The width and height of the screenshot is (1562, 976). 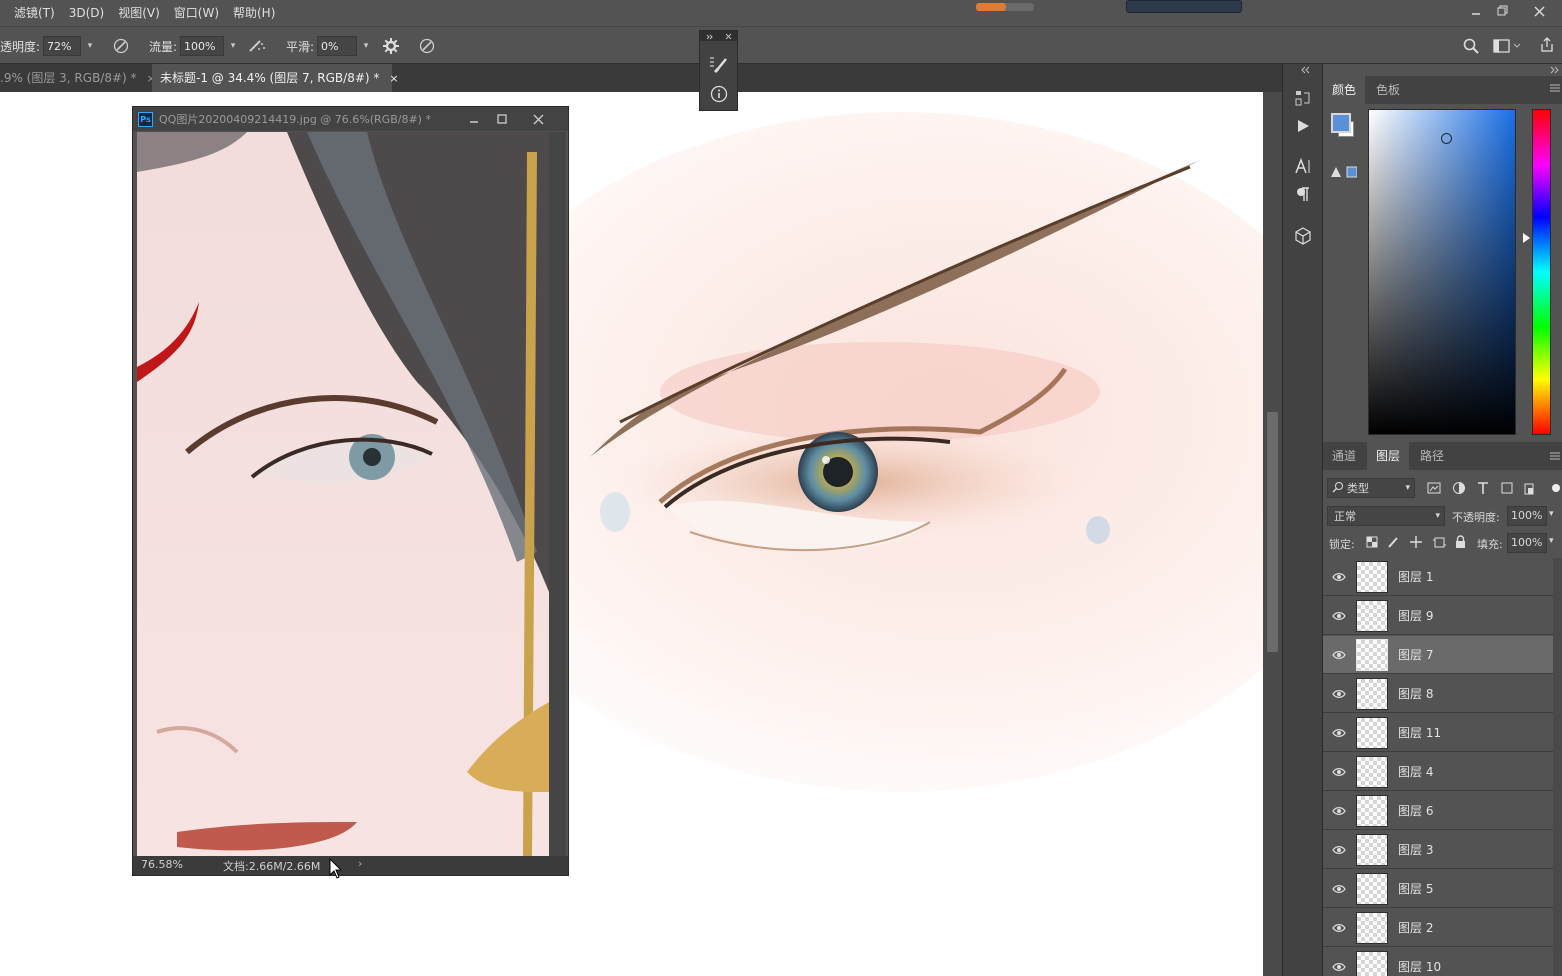 I want to click on layer-row: 图层 10, so click(x=1438, y=962).